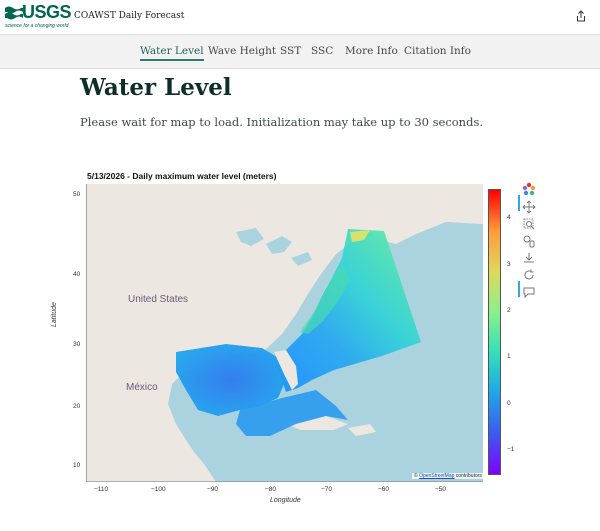  I want to click on attribution-link: OpenStreetMap, so click(436, 476).